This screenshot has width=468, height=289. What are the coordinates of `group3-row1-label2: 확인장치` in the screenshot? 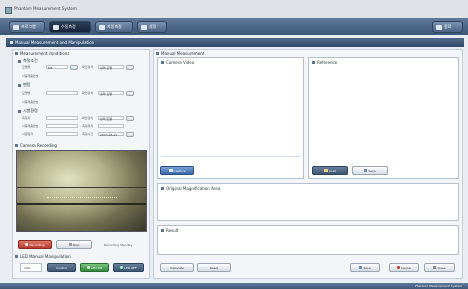 It's located at (88, 118).